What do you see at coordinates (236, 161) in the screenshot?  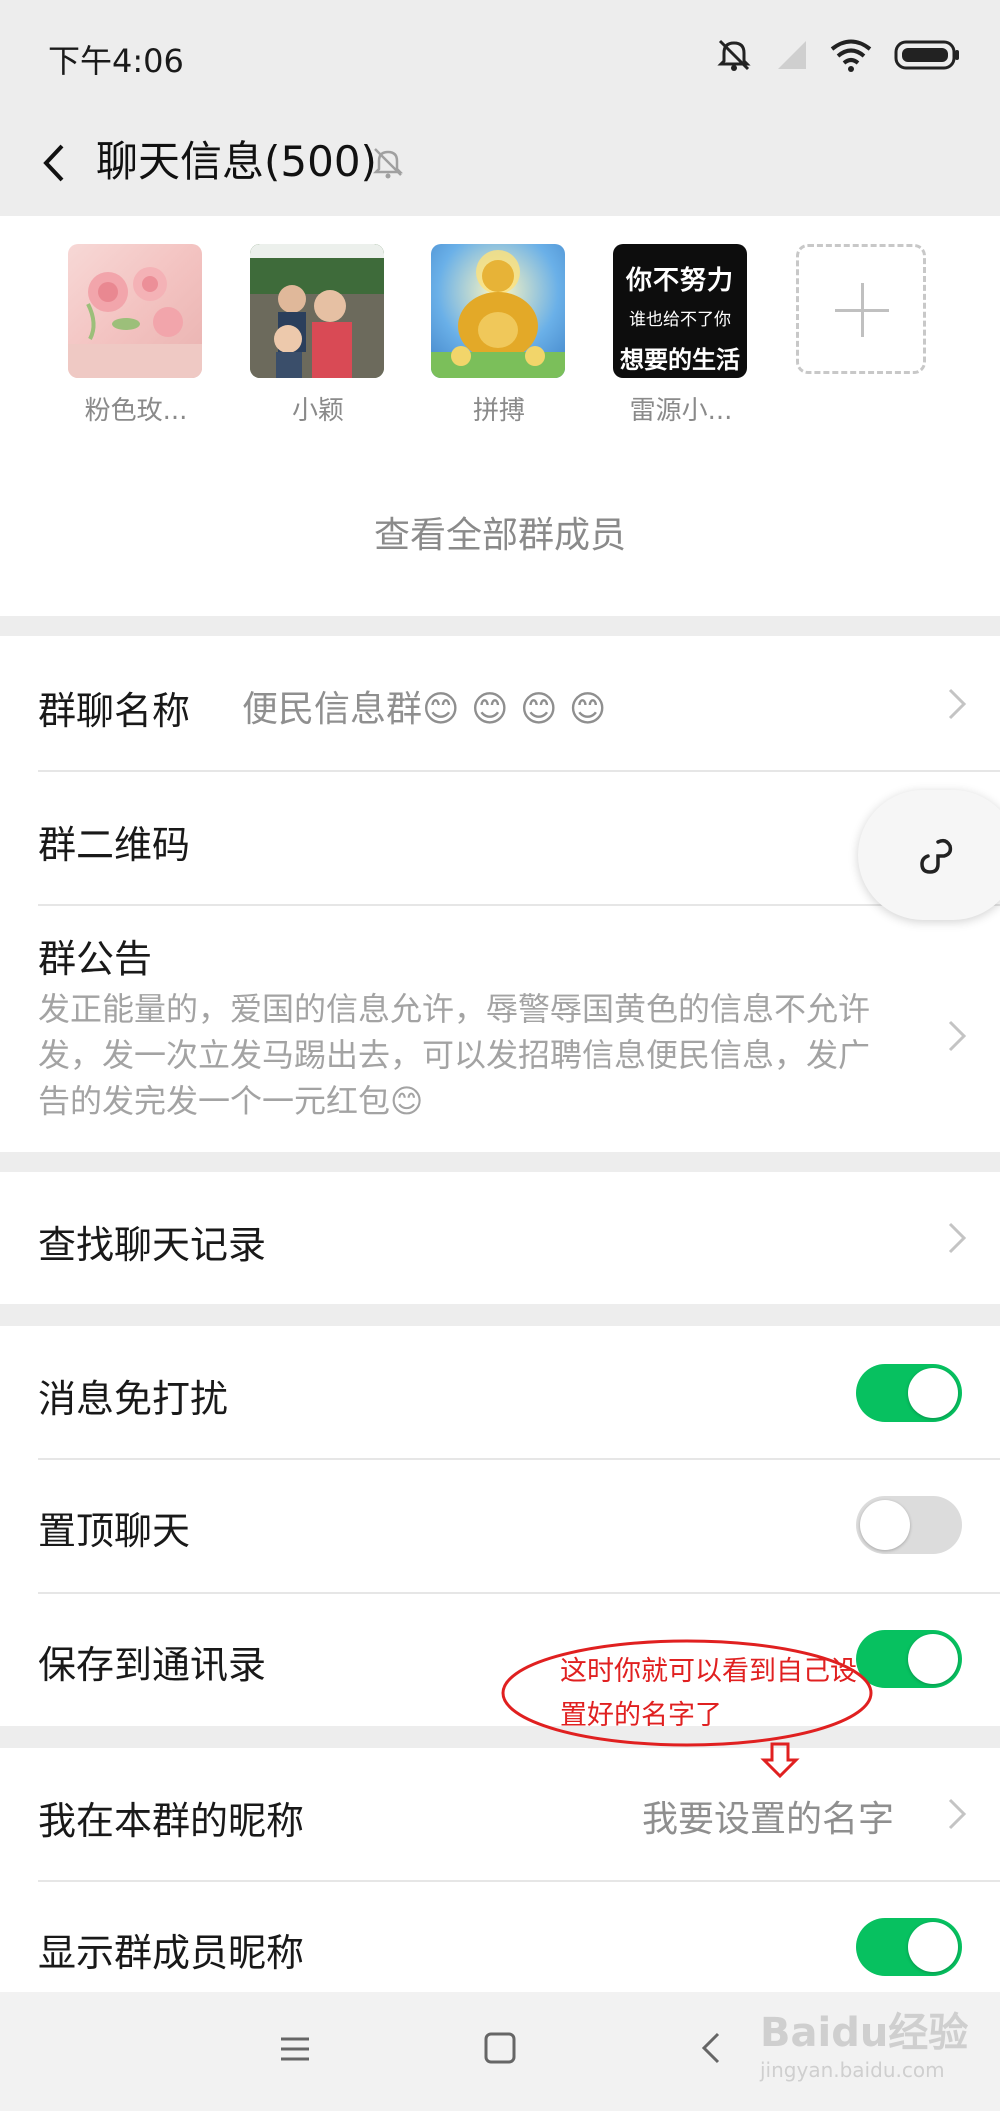 I see `page-title: 聊天信息(500)` at bounding box center [236, 161].